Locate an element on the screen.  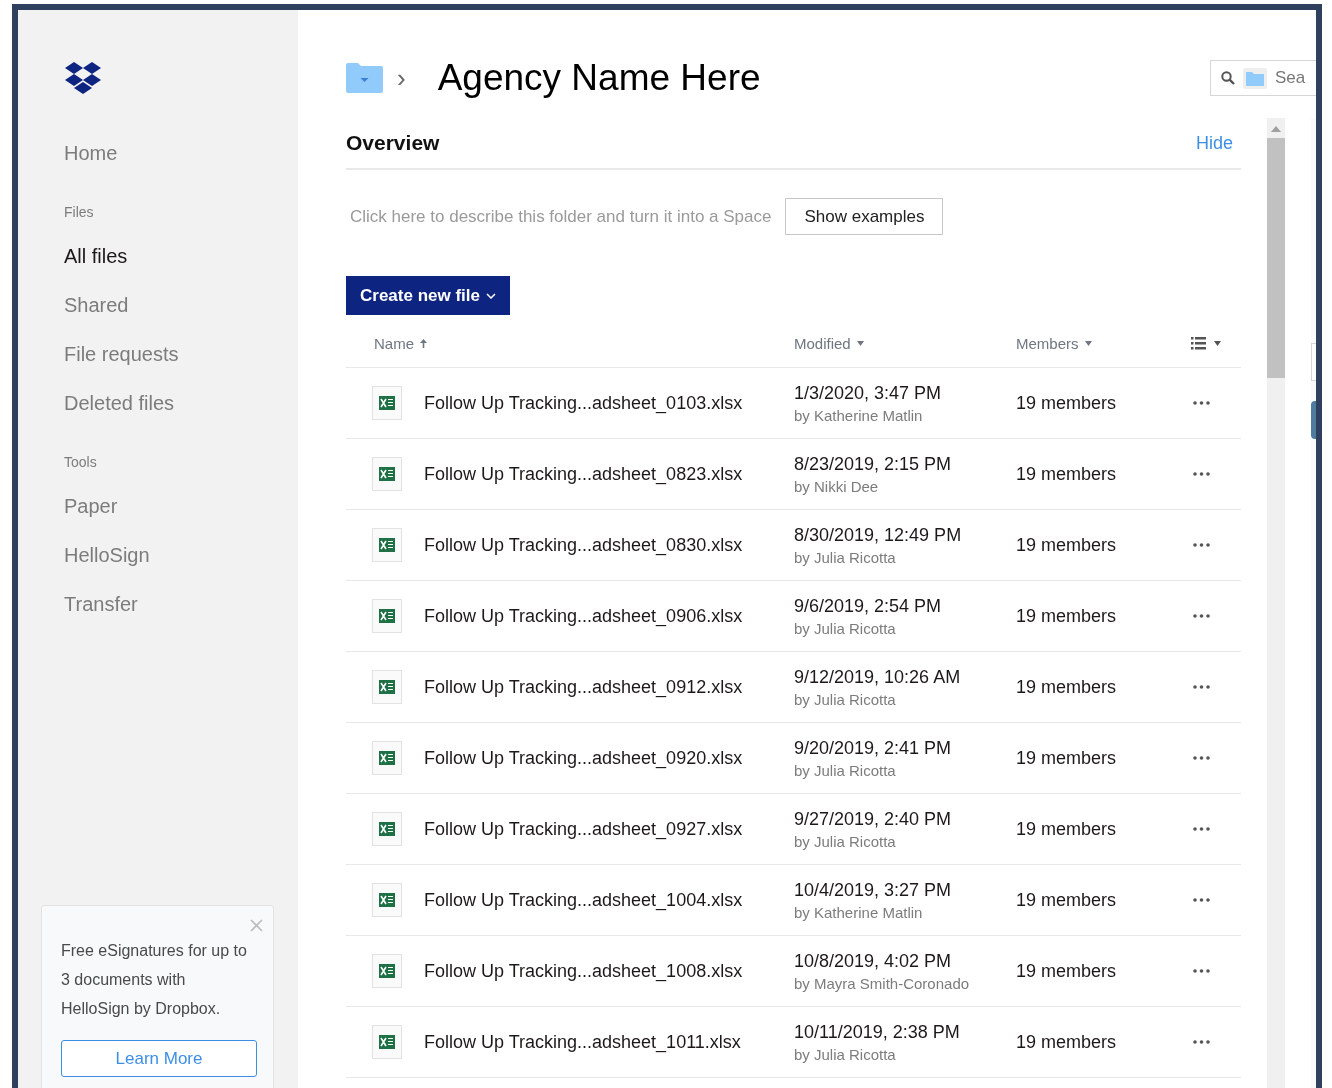
sort-up-arrow-icon is located at coordinates (423, 343).